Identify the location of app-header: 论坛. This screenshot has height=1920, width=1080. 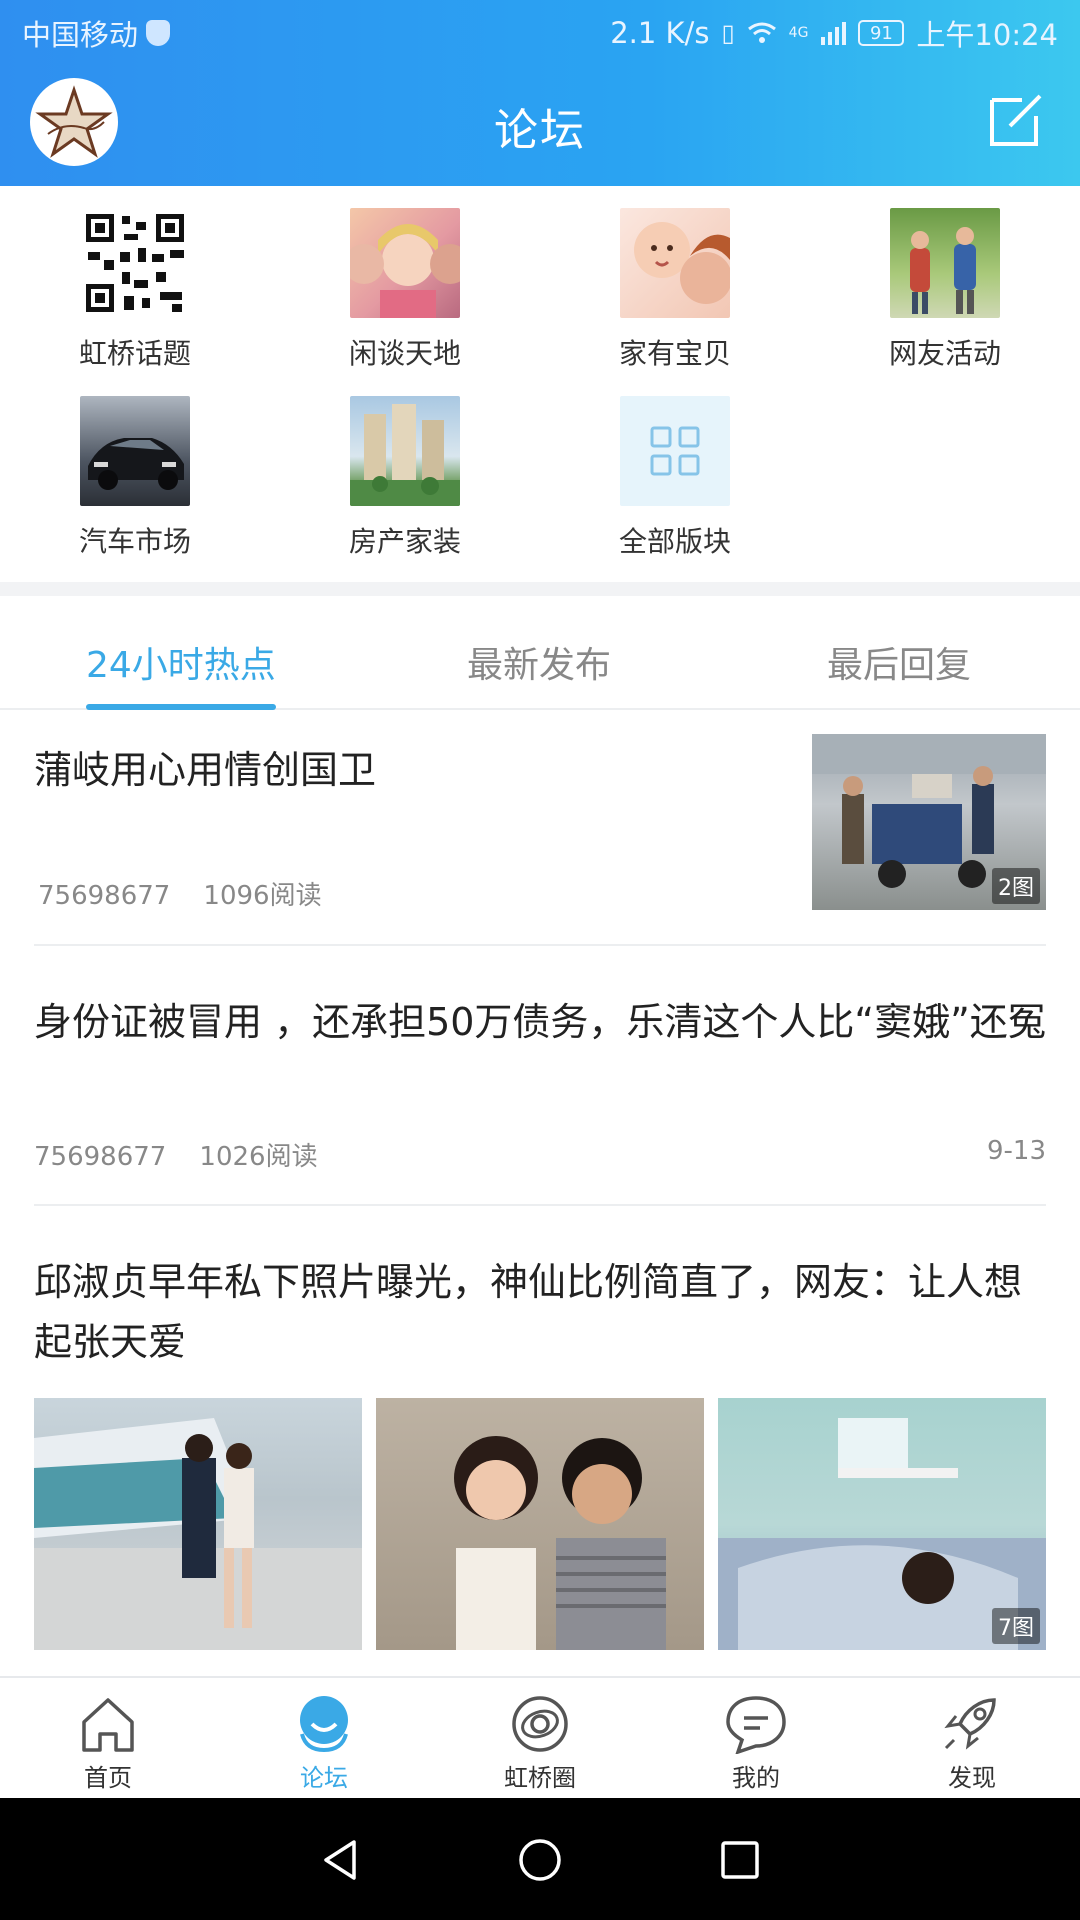
(540, 124).